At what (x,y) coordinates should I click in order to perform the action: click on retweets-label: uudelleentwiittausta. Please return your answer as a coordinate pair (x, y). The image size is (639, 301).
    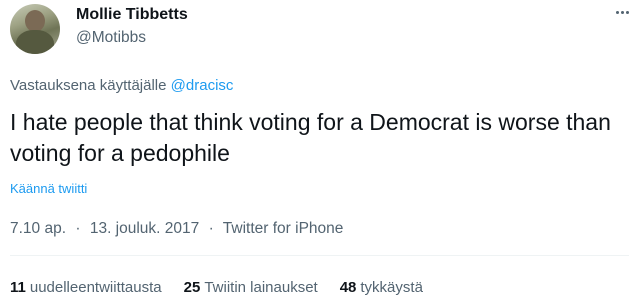
    Looking at the image, I should click on (95, 287).